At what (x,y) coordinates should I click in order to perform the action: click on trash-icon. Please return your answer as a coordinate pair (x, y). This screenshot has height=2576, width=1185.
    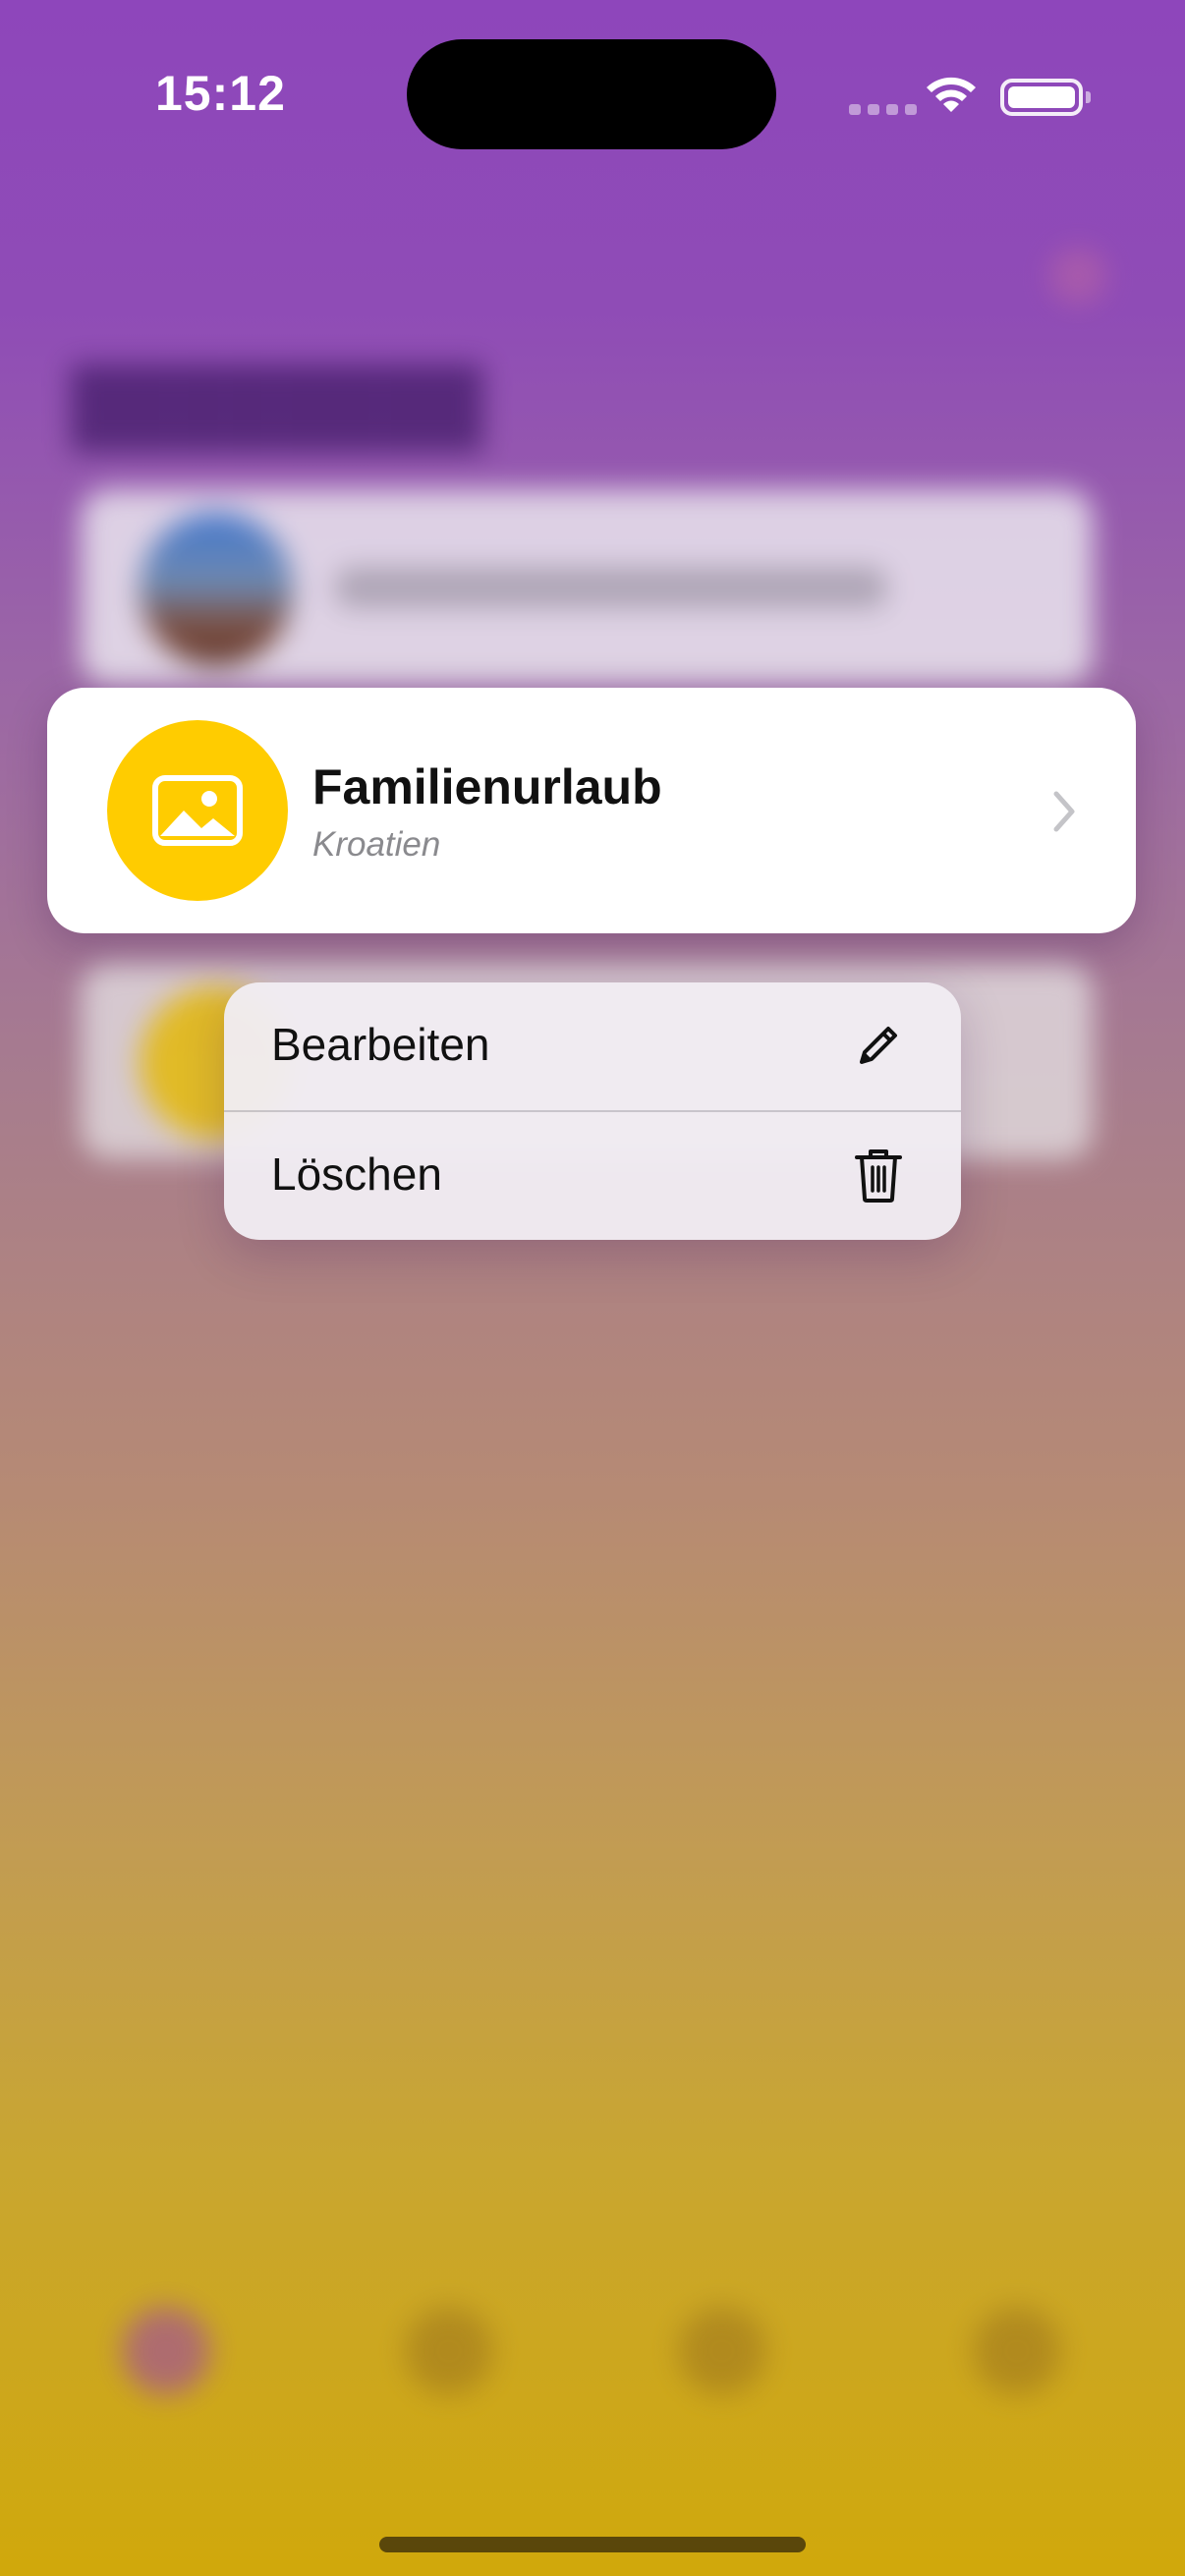
    Looking at the image, I should click on (879, 1176).